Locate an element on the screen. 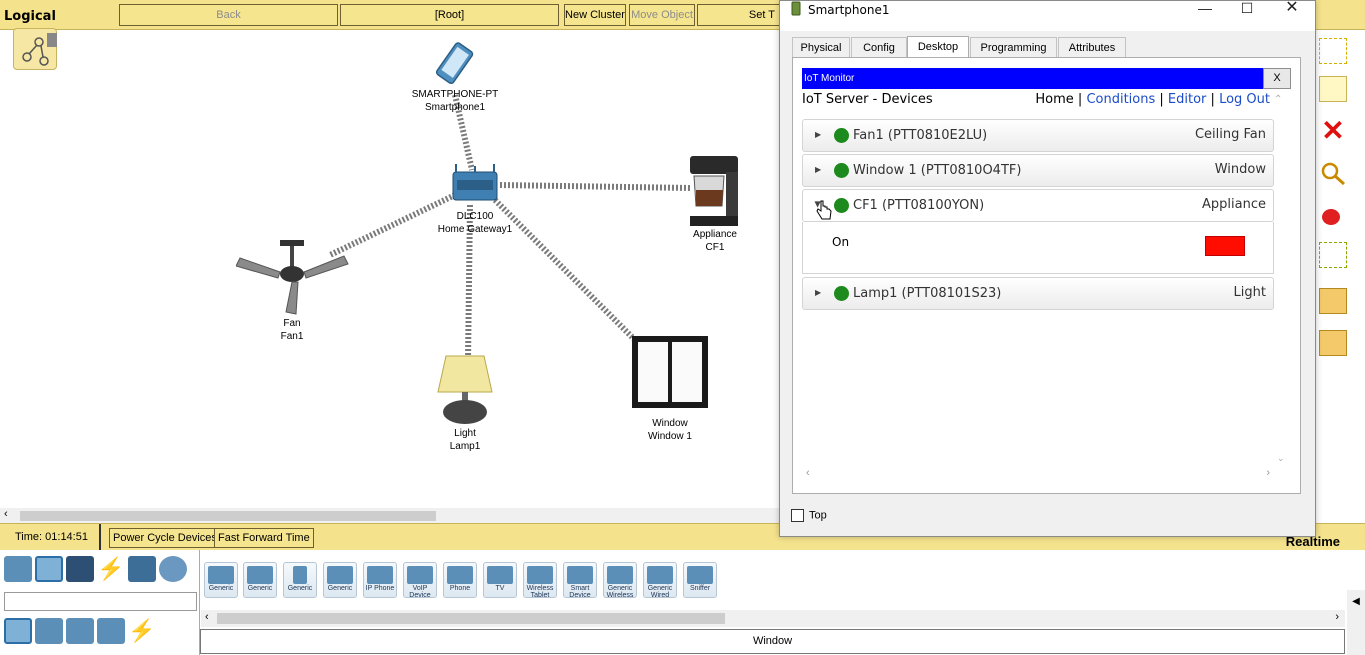  palette-scroll-left-icon: ‹ is located at coordinates (207, 617).